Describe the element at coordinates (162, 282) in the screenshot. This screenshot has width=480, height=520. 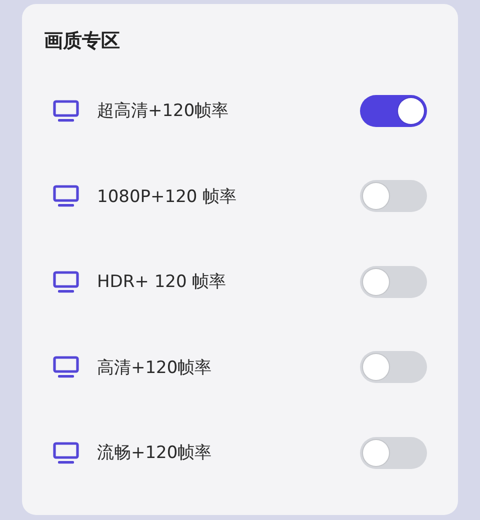
I see `option-label: HDR+ 120 帧率` at that location.